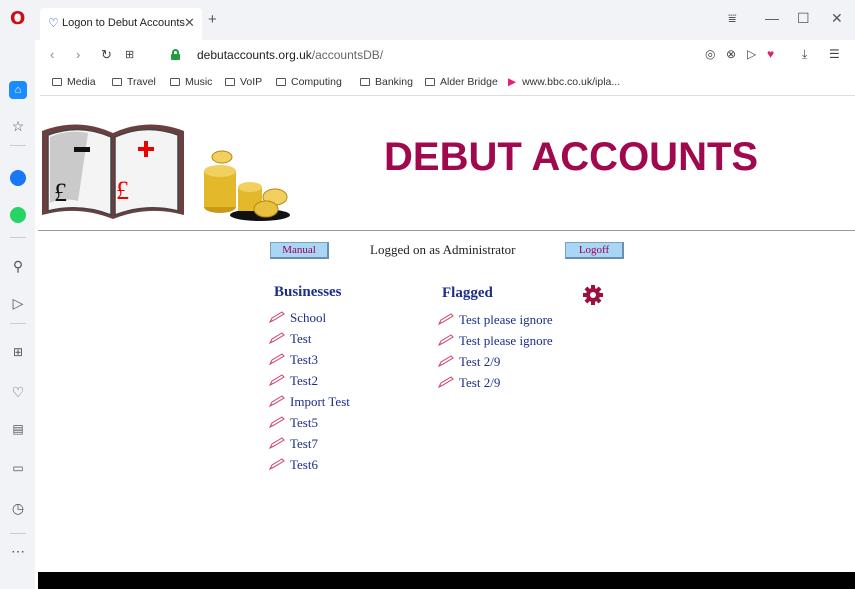 The height and width of the screenshot is (589, 855). I want to click on back-icon: ‹, so click(52, 54).